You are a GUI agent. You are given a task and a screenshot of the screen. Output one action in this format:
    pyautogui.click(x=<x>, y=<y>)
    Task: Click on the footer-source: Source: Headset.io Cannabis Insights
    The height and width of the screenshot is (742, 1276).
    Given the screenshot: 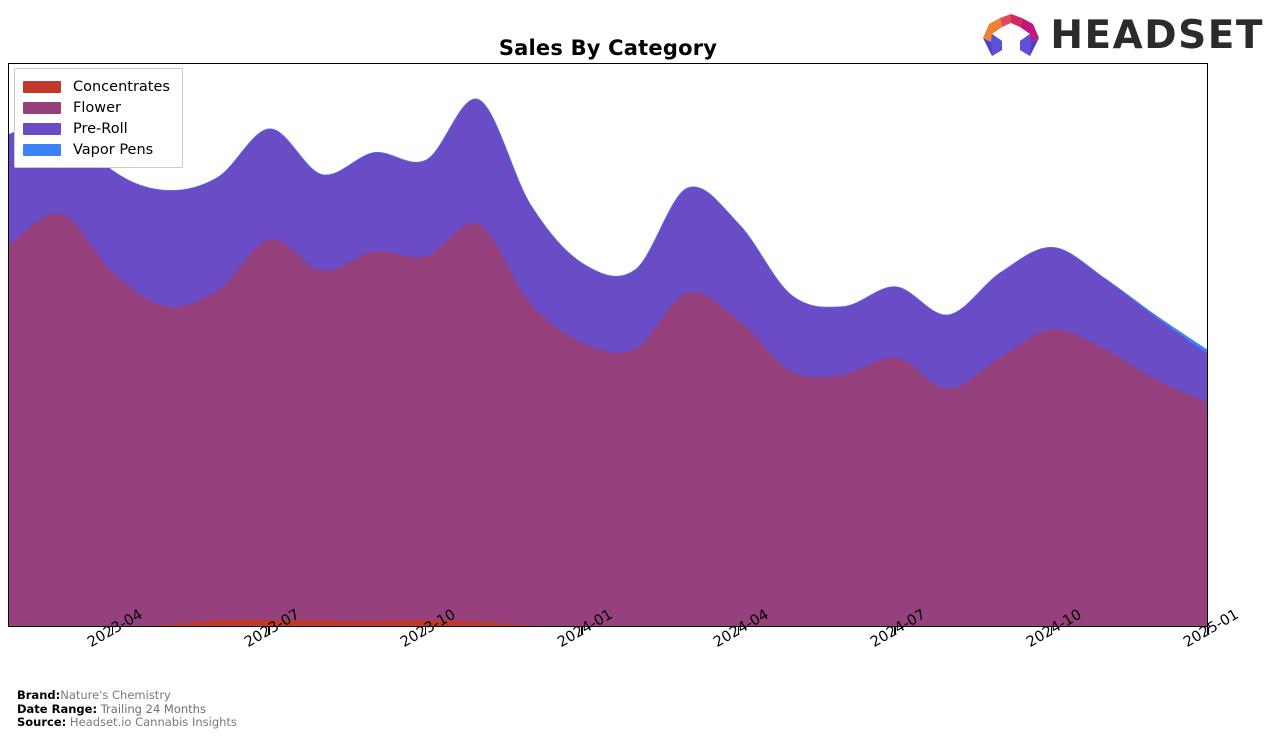 What is the action you would take?
    pyautogui.click(x=127, y=722)
    